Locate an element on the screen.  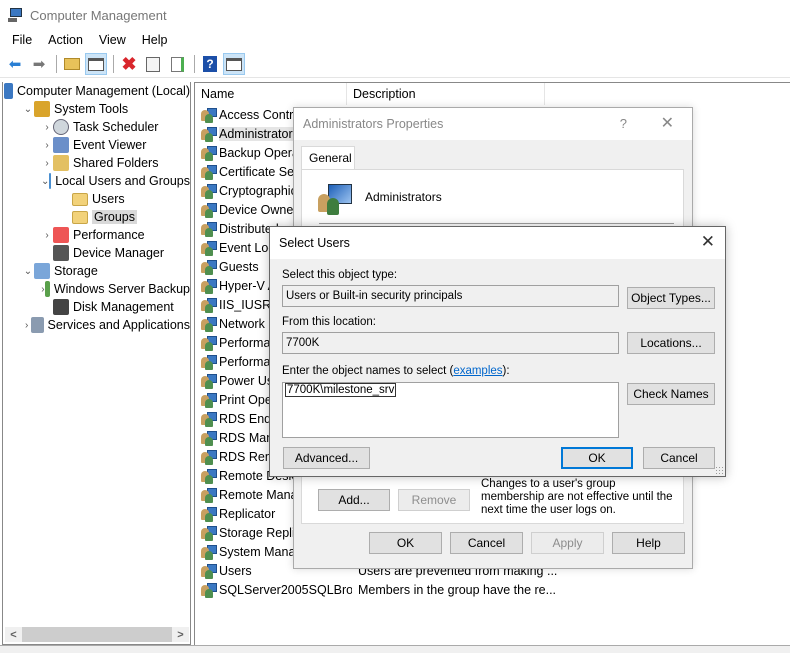
title-bar: Computer Management is located at coordinates (395, 15).